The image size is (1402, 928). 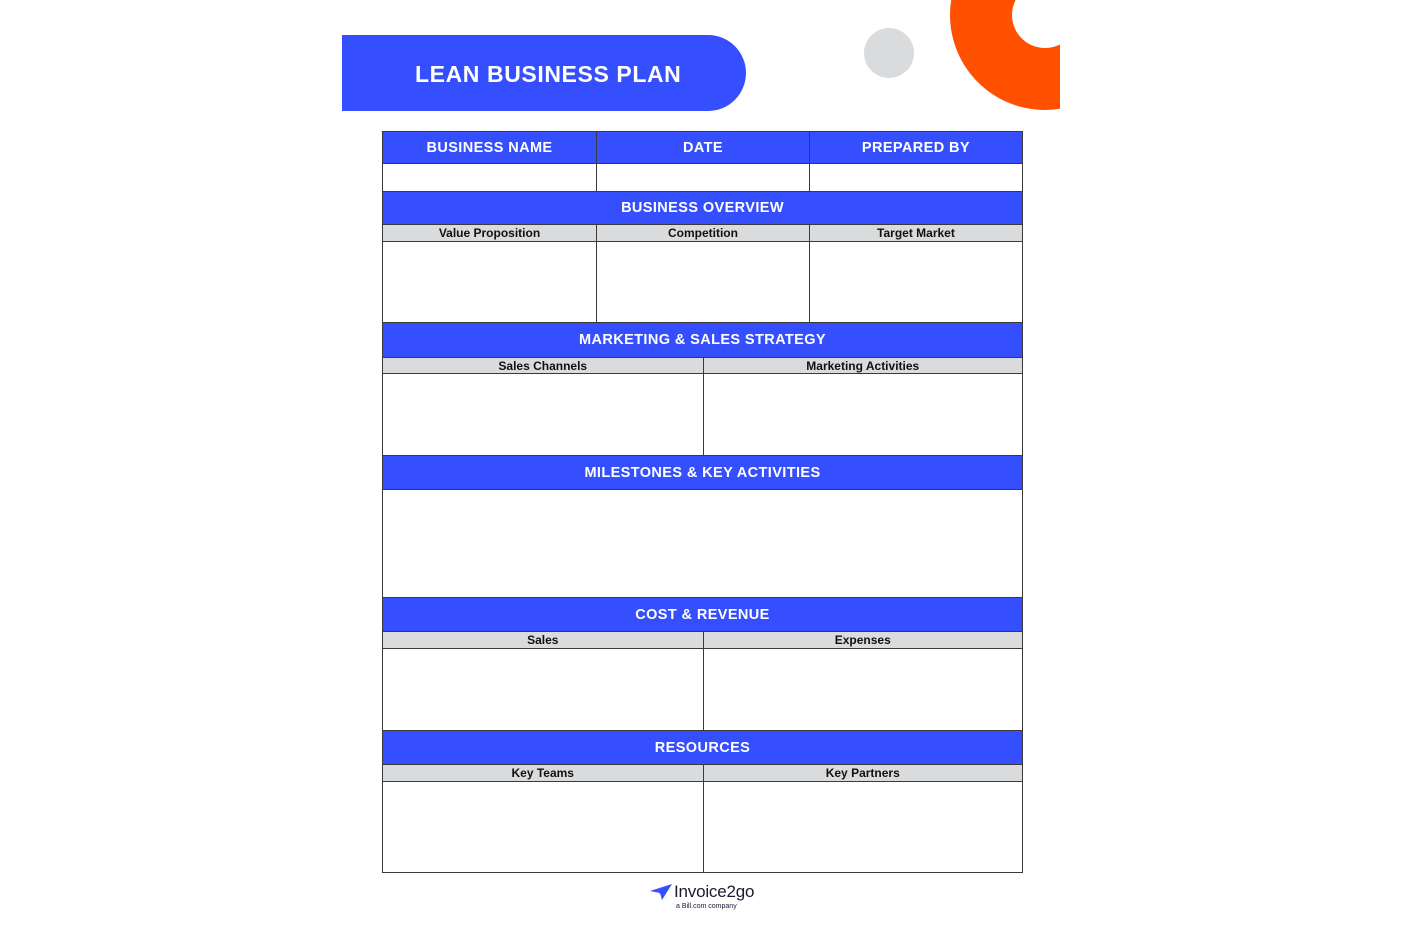 I want to click on section-title: MARKETING & SALES STRATEGY, so click(x=702, y=340).